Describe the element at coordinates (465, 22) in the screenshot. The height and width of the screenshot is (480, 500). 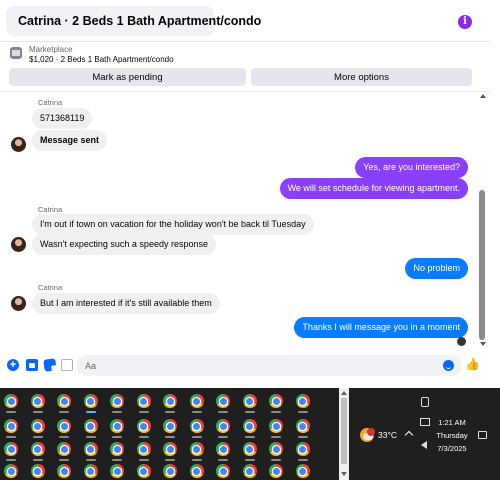
I see `info-icon: i` at that location.